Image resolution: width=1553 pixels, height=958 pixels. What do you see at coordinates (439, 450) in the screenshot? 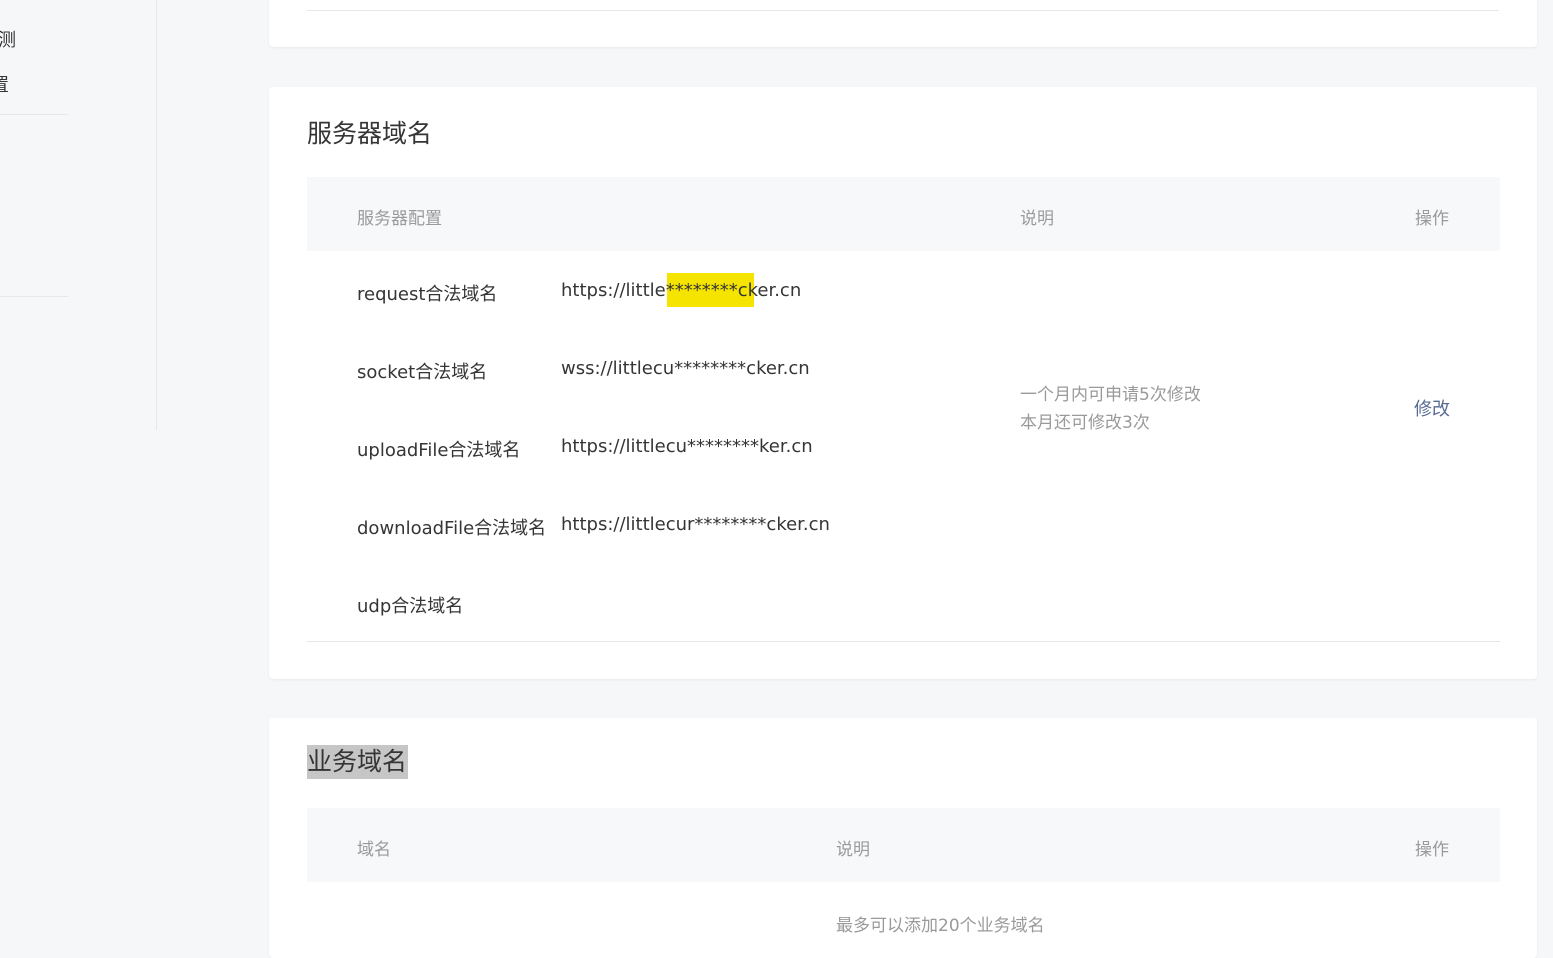
I see `row-label-uploadfile: uploadFile合法域名` at bounding box center [439, 450].